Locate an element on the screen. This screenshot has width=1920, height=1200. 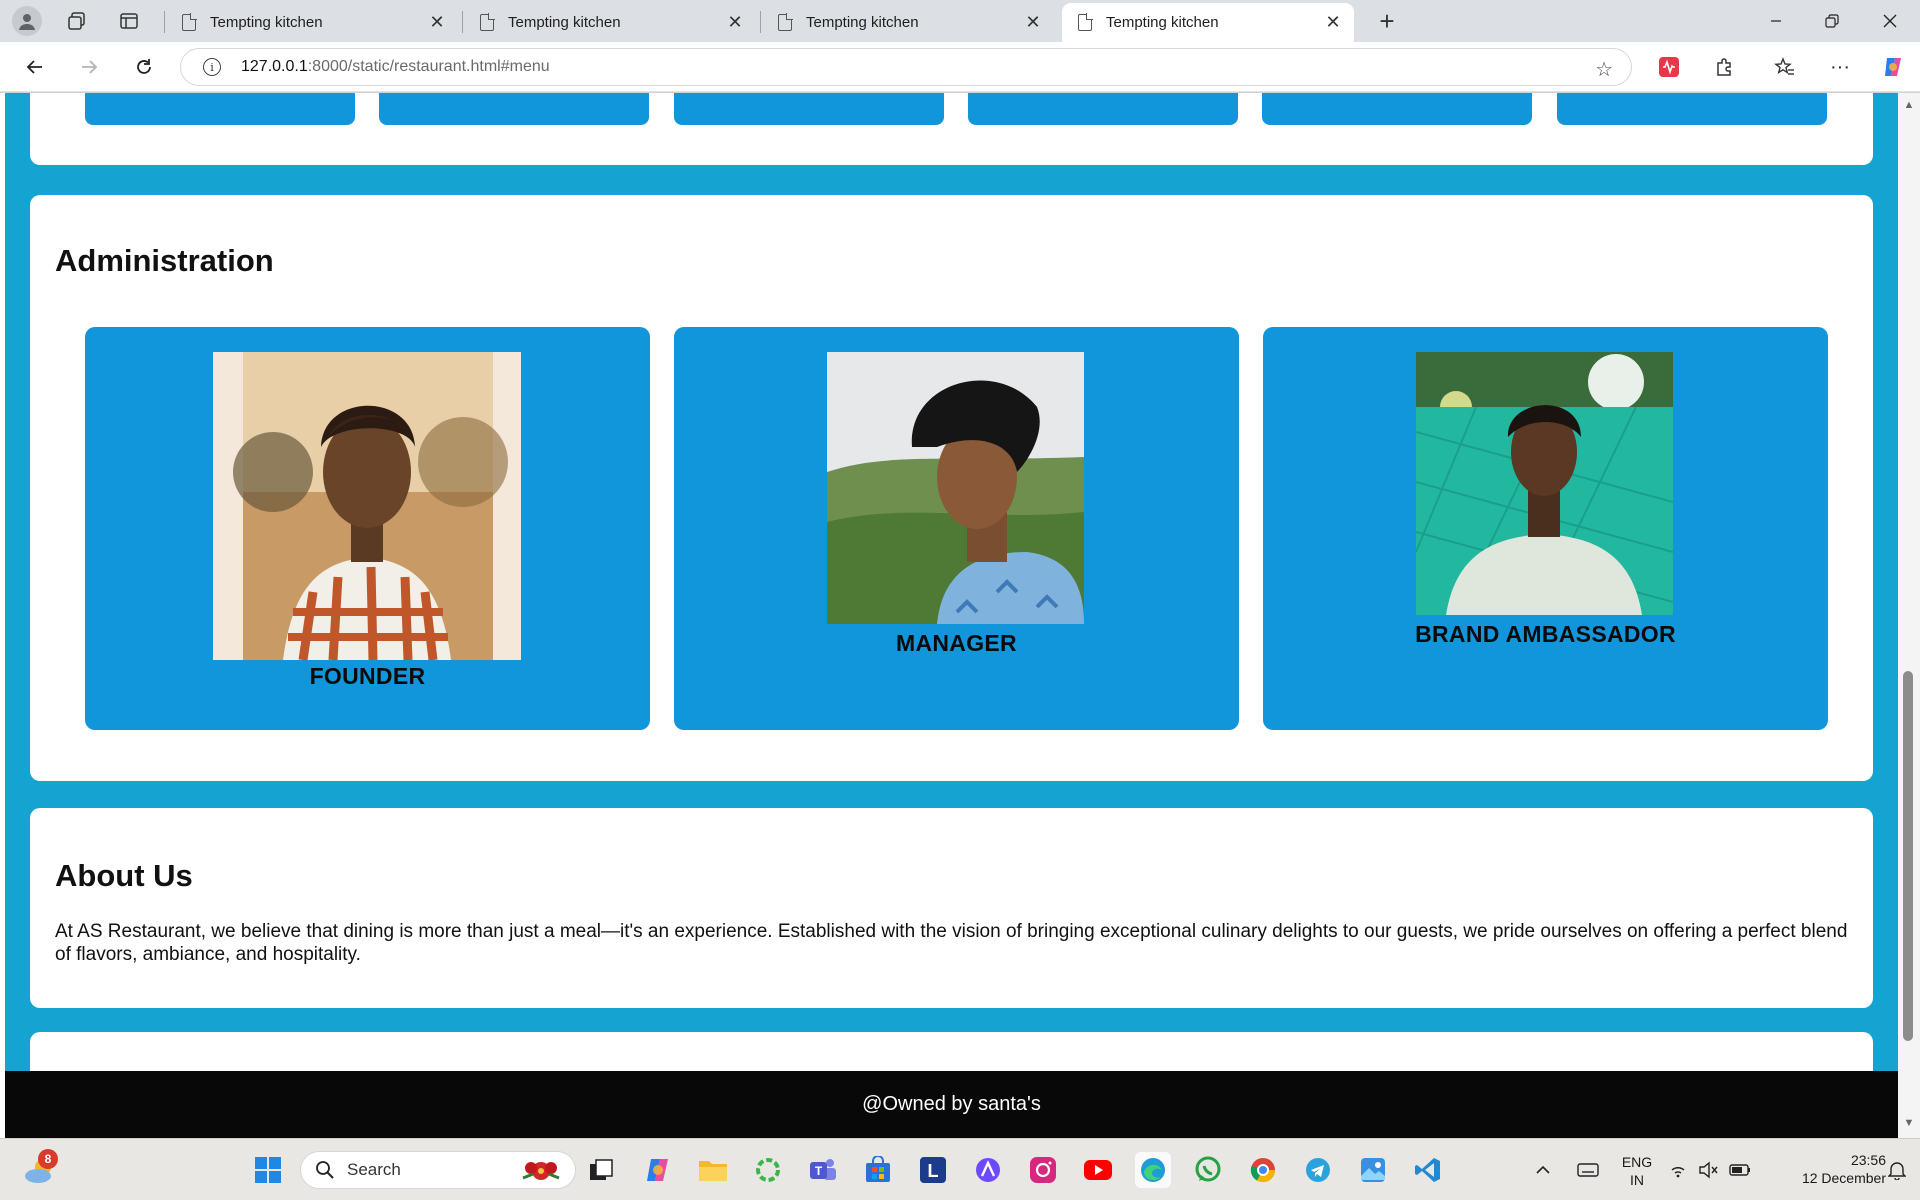
task-view-icon is located at coordinates (601, 1170).